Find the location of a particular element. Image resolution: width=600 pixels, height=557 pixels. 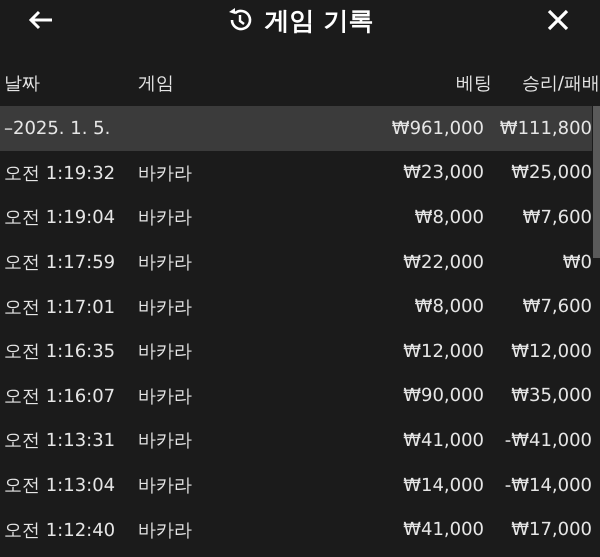

scrollbar is located at coordinates (596, 182).